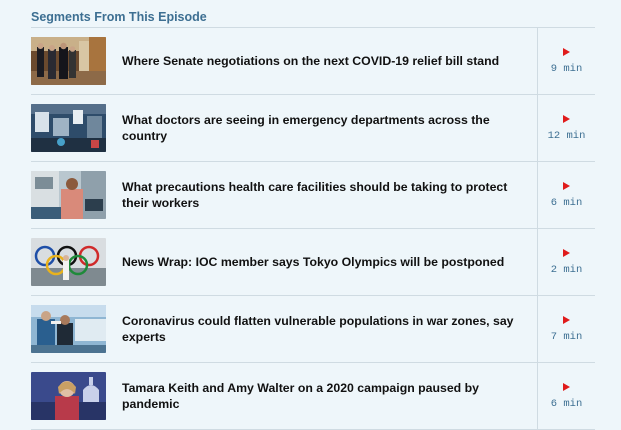 This screenshot has width=621, height=430. I want to click on segment-meta: 9 min, so click(566, 61).